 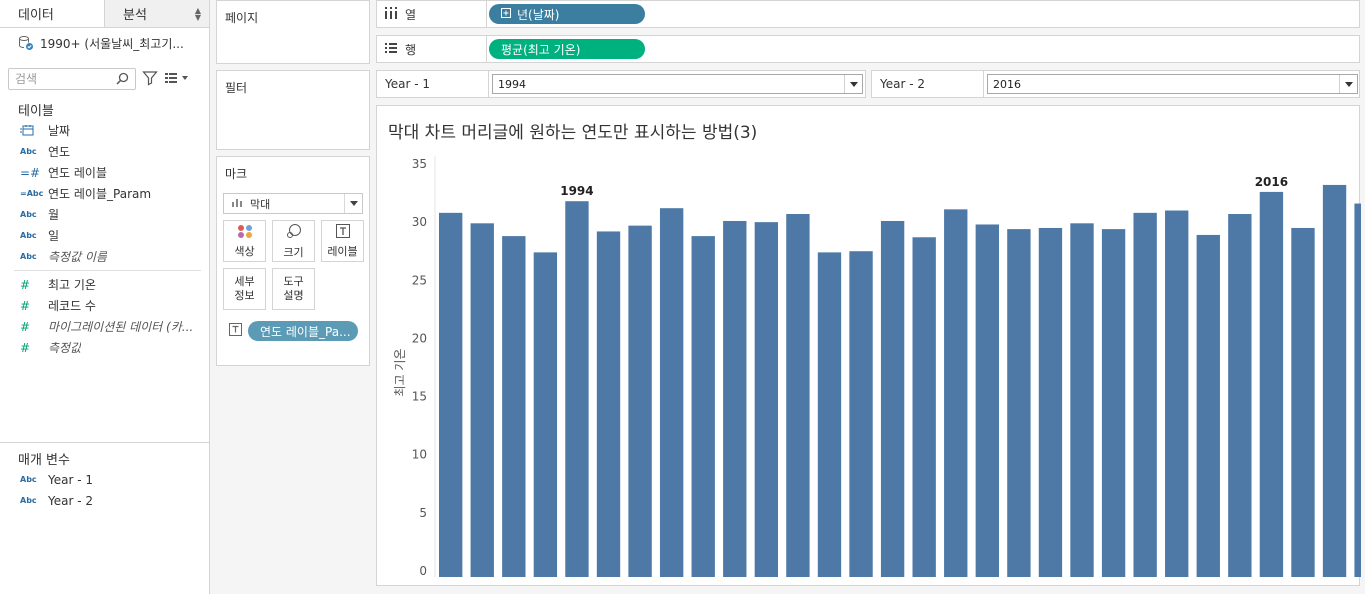 I want to click on filters-card: 필터, so click(x=293, y=110).